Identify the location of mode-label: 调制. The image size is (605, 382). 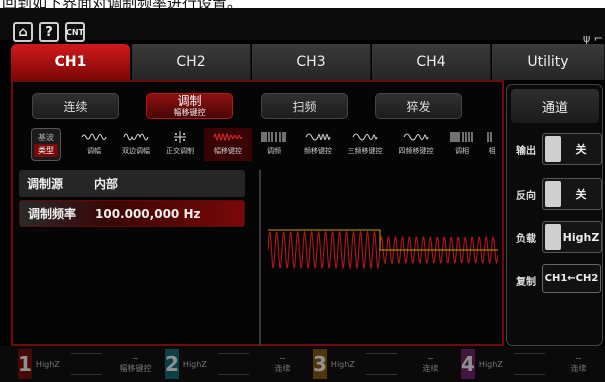
(189, 101).